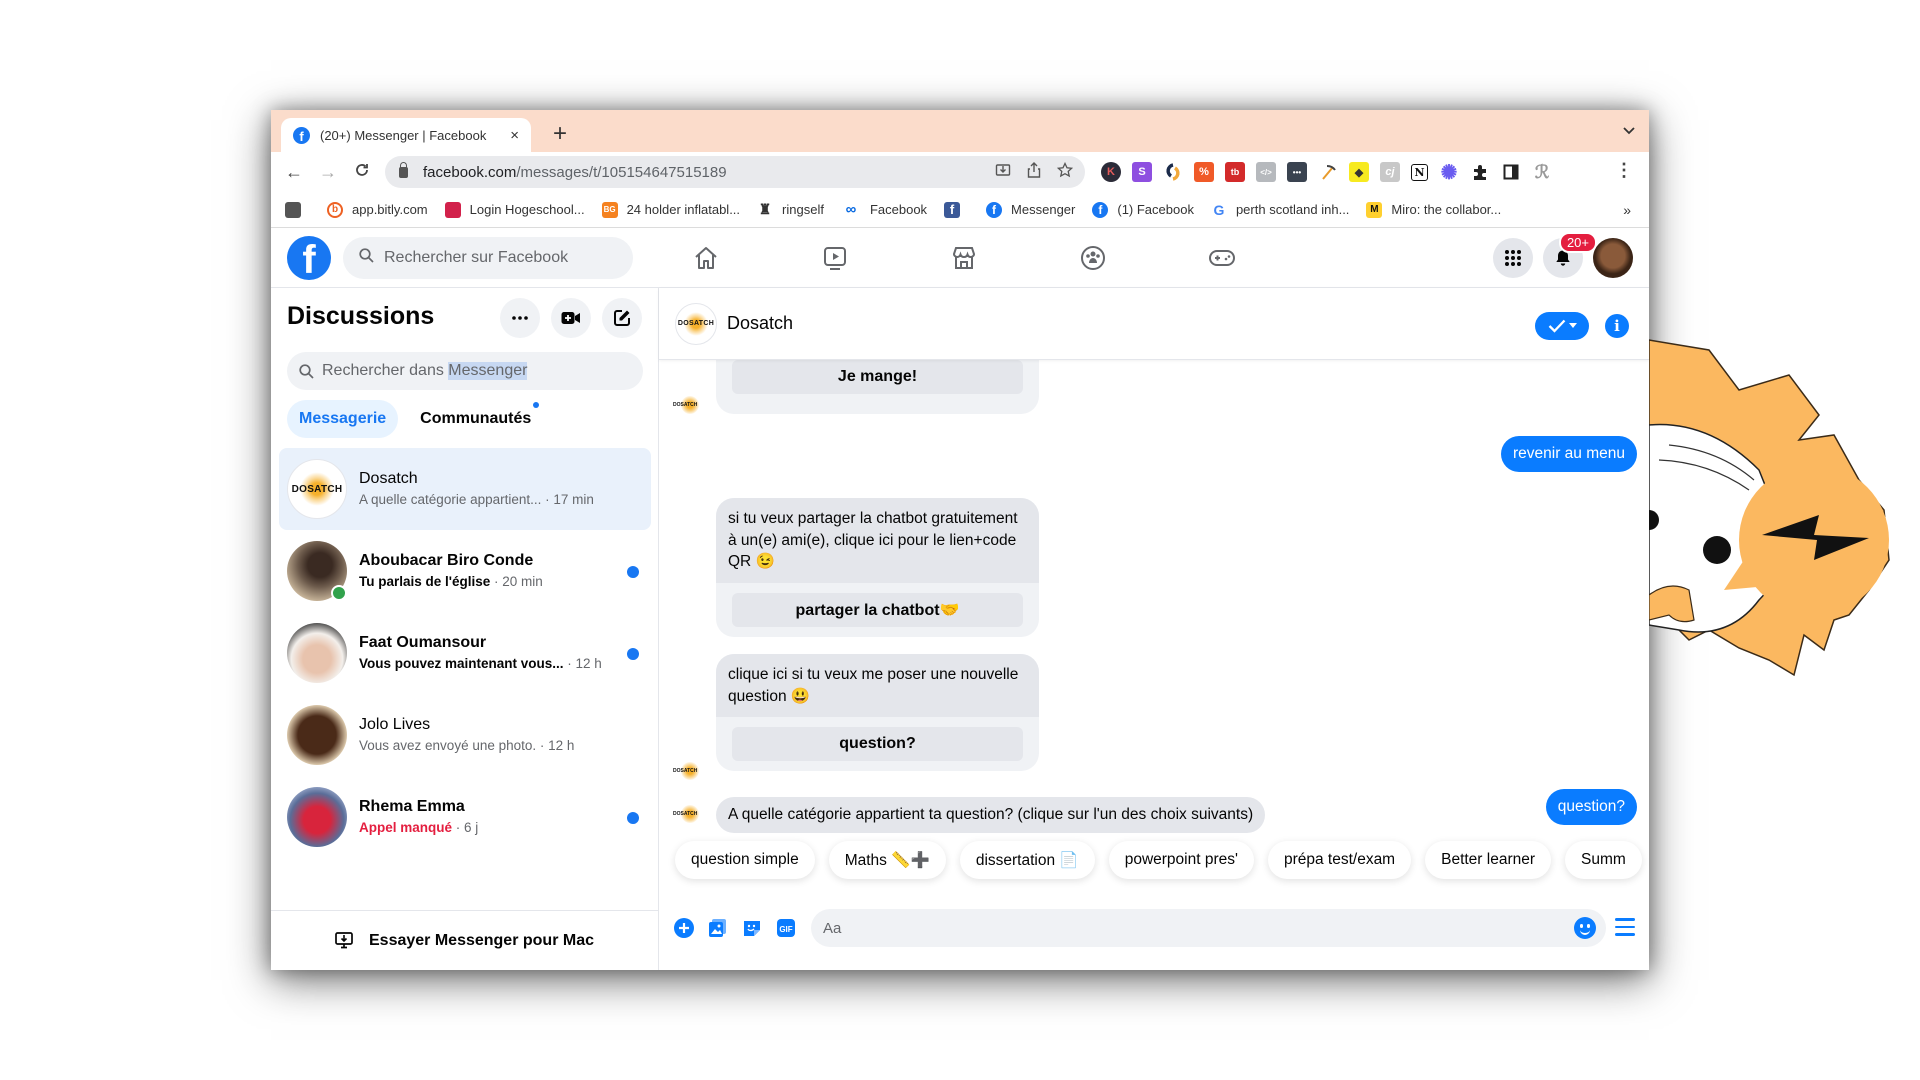  What do you see at coordinates (571, 318) in the screenshot?
I see `new-room-button` at bounding box center [571, 318].